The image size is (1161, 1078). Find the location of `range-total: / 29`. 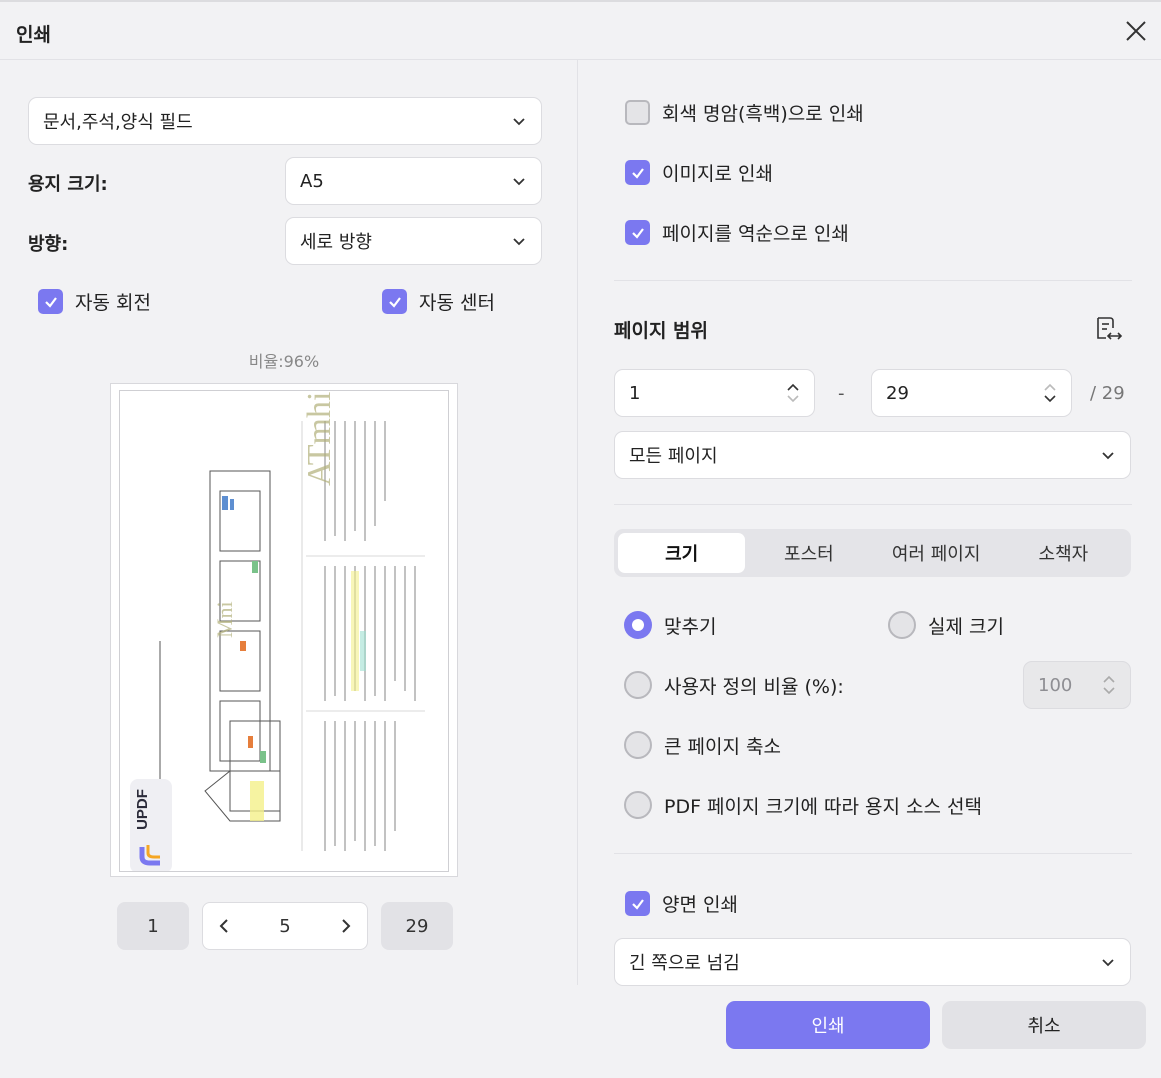

range-total: / 29 is located at coordinates (1107, 393).